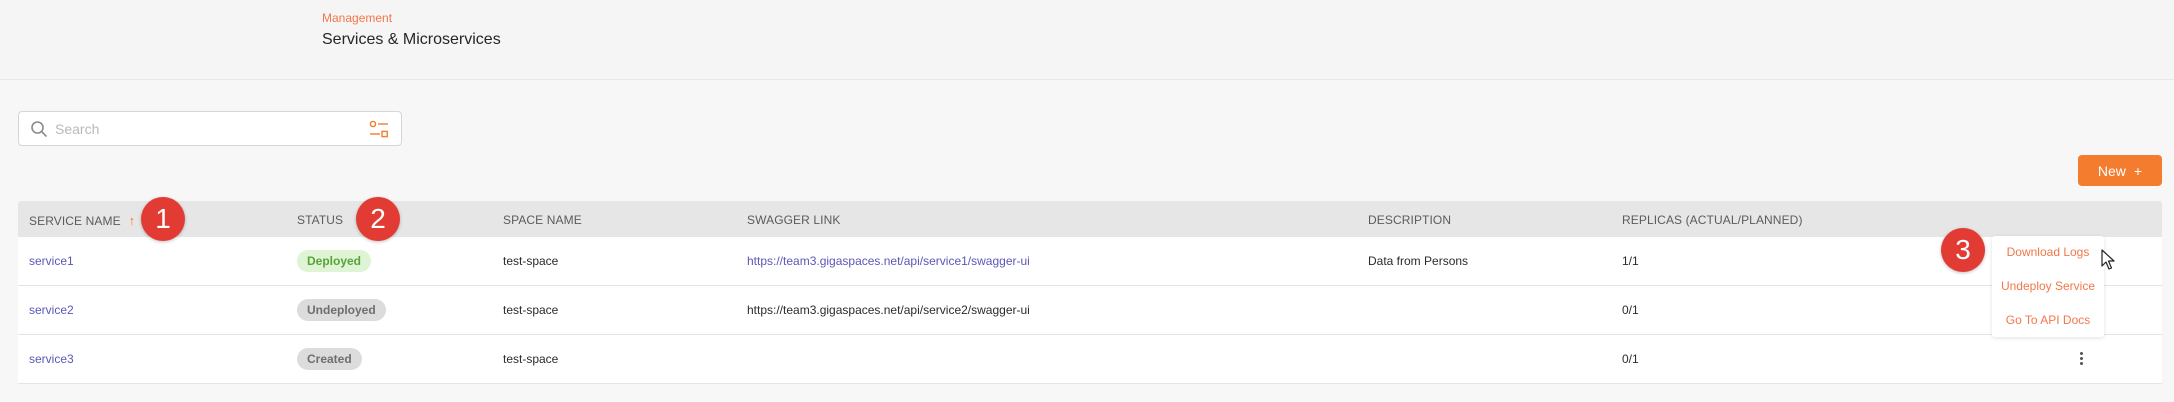  What do you see at coordinates (334, 261) in the screenshot?
I see `status-badge: Deployed` at bounding box center [334, 261].